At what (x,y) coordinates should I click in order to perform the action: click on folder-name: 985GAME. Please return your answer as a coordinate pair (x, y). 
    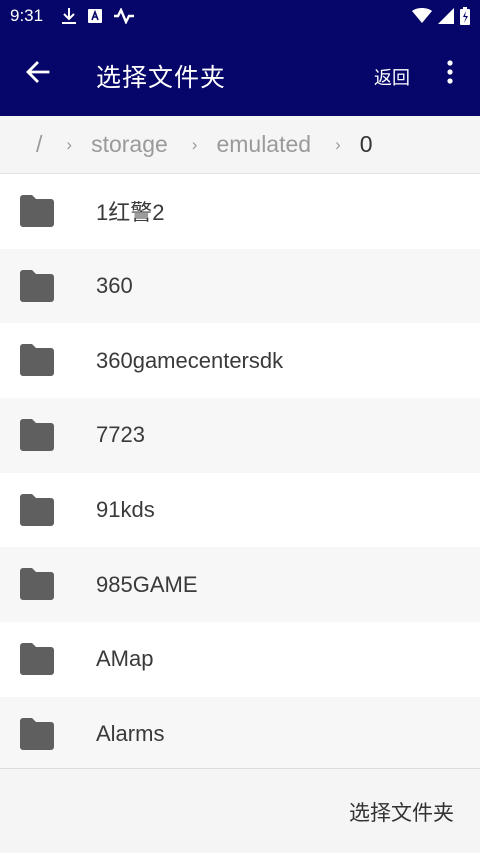
    Looking at the image, I should click on (147, 584).